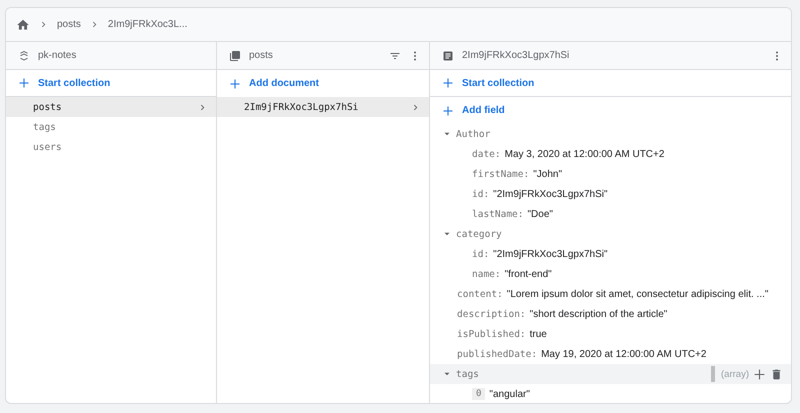  What do you see at coordinates (497, 354) in the screenshot?
I see `field-key: publishedDate:` at bounding box center [497, 354].